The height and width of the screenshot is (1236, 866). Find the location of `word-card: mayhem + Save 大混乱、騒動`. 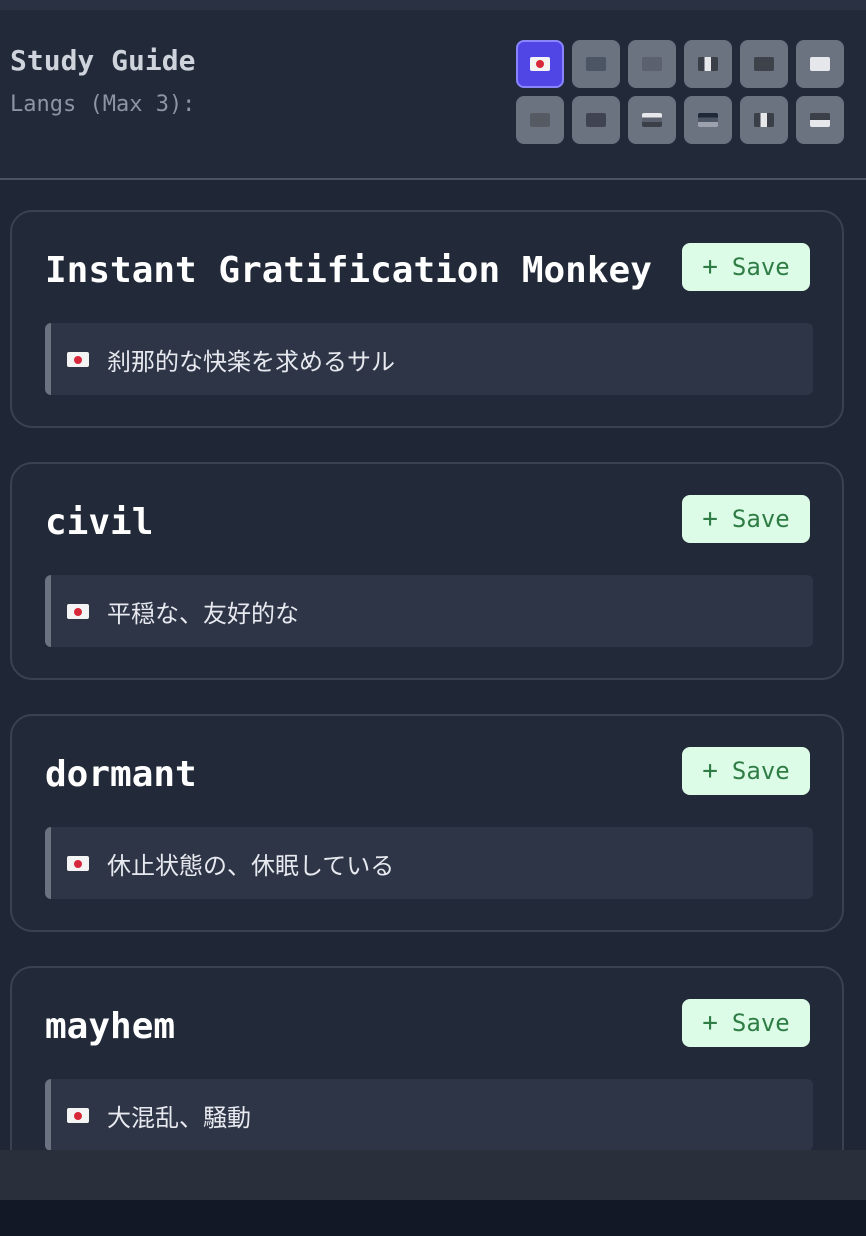

word-card: mayhem + Save 大混乱、騒動 is located at coordinates (427, 1058).